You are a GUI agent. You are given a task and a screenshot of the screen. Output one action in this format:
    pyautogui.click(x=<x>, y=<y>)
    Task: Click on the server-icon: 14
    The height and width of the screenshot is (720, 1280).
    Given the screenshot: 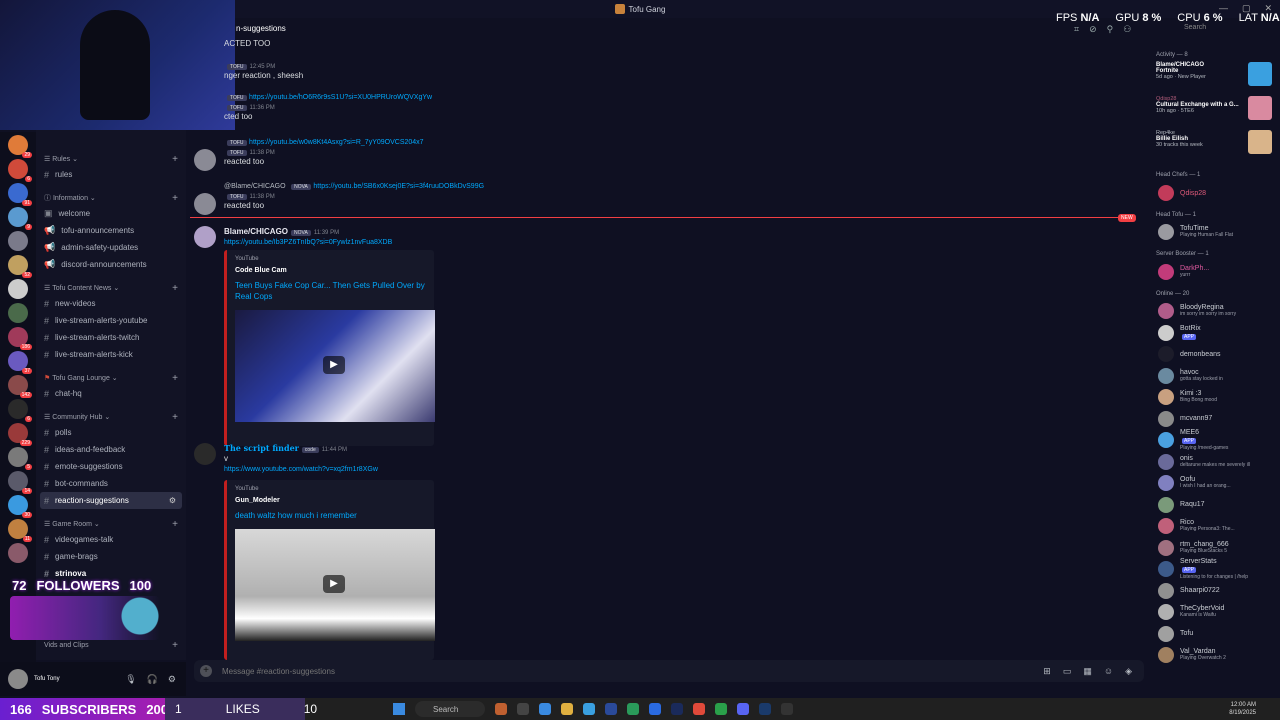 What is the action you would take?
    pyautogui.click(x=20, y=482)
    